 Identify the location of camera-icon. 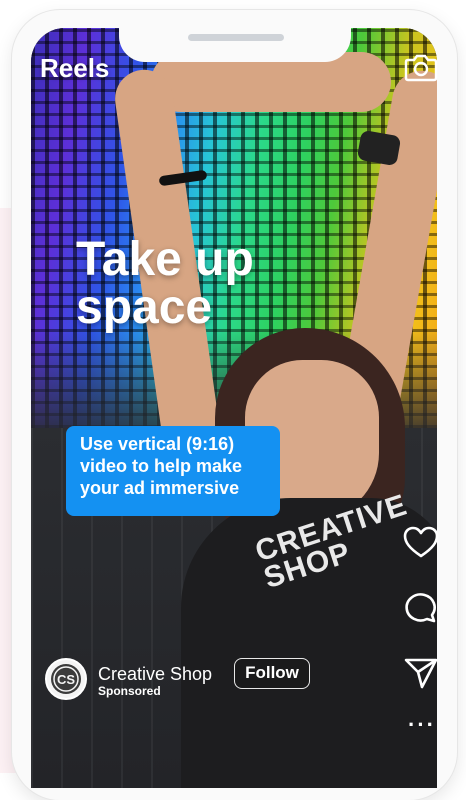
(421, 67).